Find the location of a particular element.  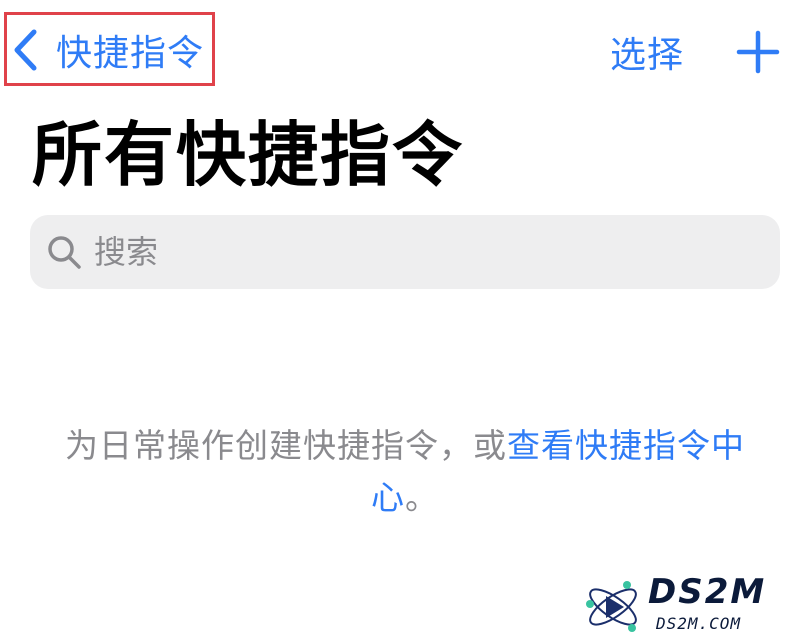

search-bar is located at coordinates (405, 252).